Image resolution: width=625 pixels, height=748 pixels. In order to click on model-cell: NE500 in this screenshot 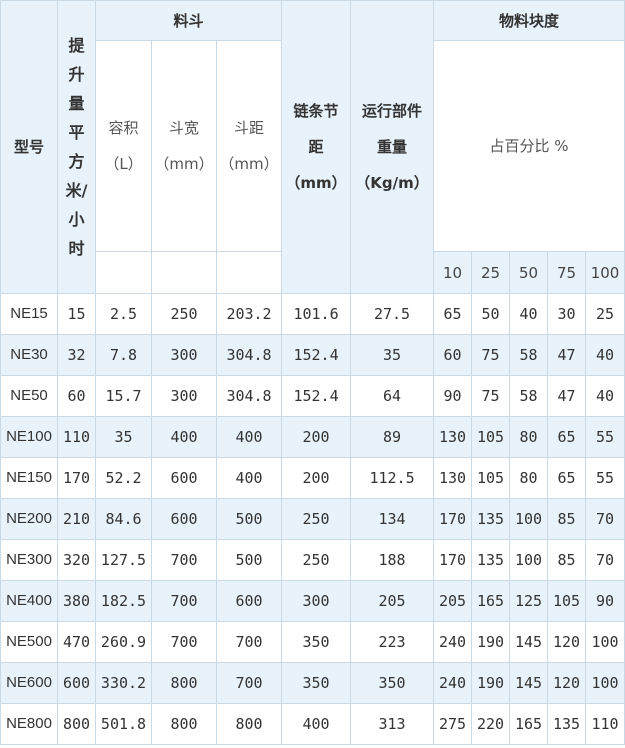, I will do `click(29, 642)`.